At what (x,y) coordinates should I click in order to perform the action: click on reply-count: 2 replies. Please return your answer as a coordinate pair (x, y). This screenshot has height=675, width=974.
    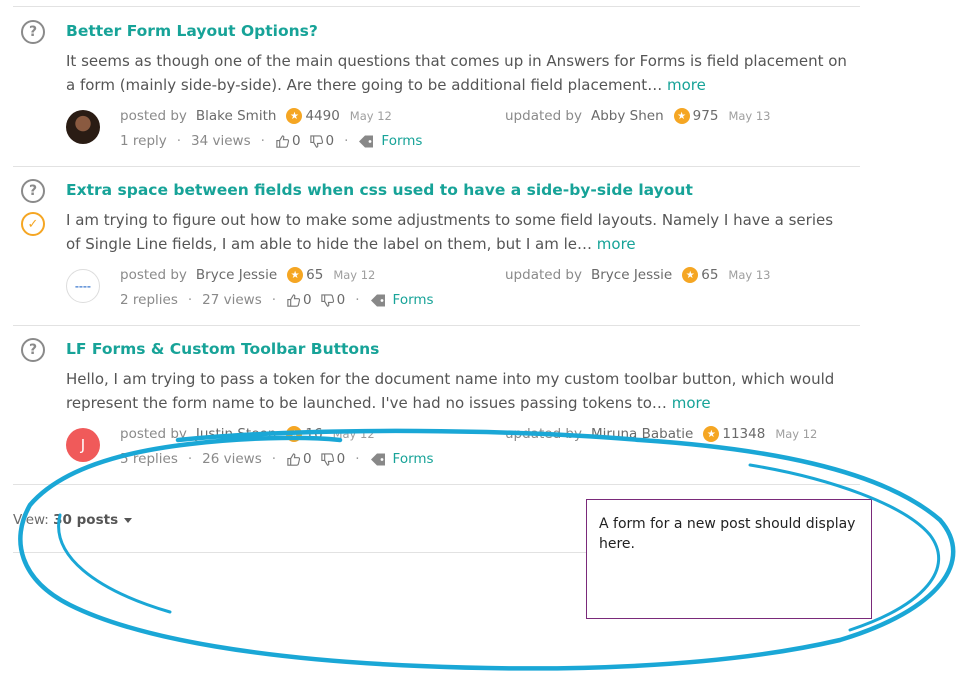
    Looking at the image, I should click on (149, 300).